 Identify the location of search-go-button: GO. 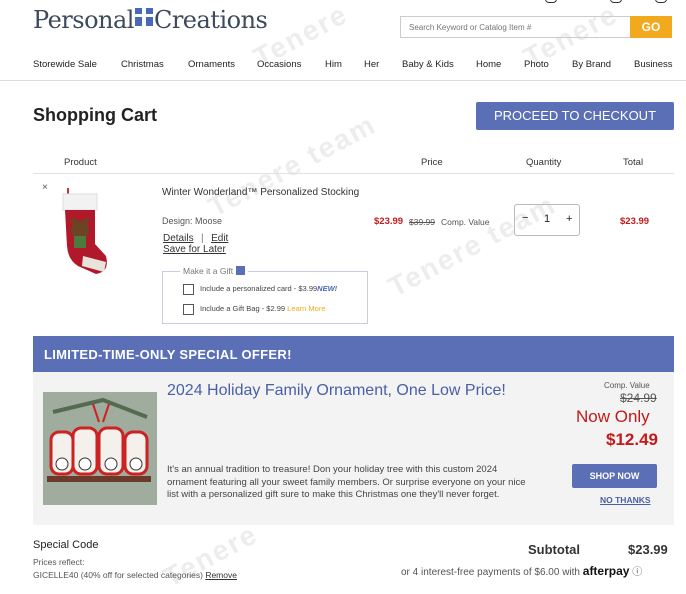
(651, 27).